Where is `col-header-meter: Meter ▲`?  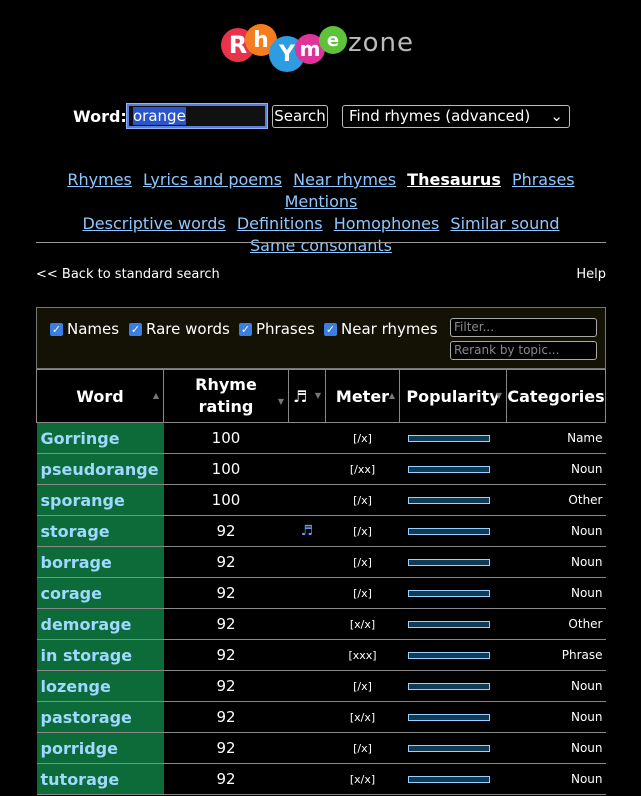
col-header-meter: Meter ▲ is located at coordinates (362, 396).